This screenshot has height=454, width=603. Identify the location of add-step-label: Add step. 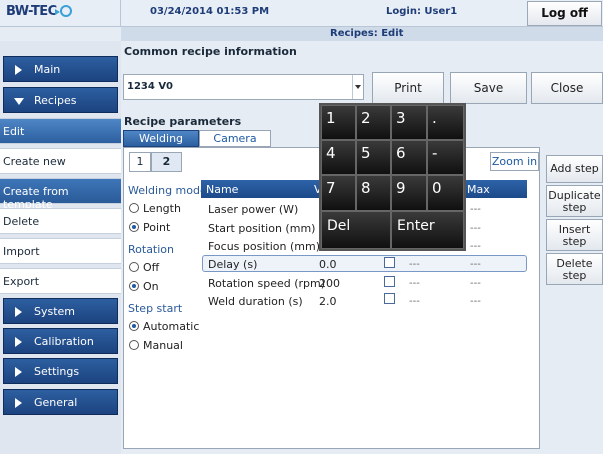
(574, 168).